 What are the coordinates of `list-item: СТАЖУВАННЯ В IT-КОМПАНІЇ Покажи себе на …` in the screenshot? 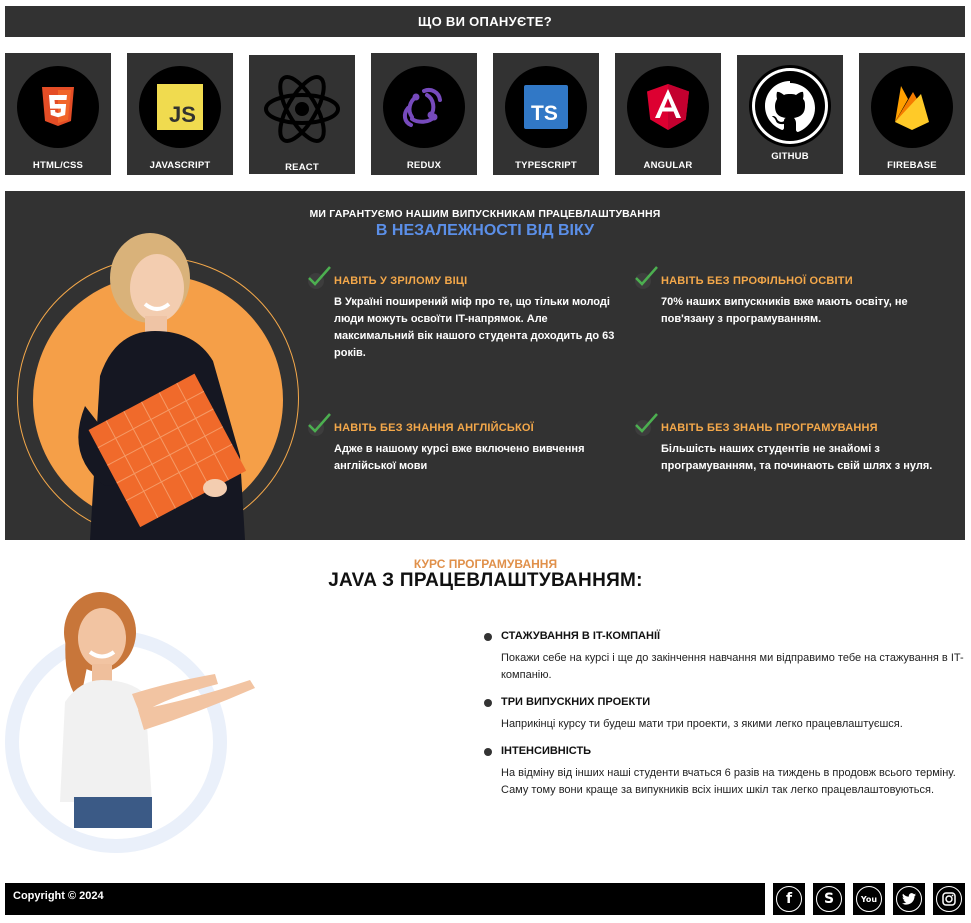 It's located at (724, 657).